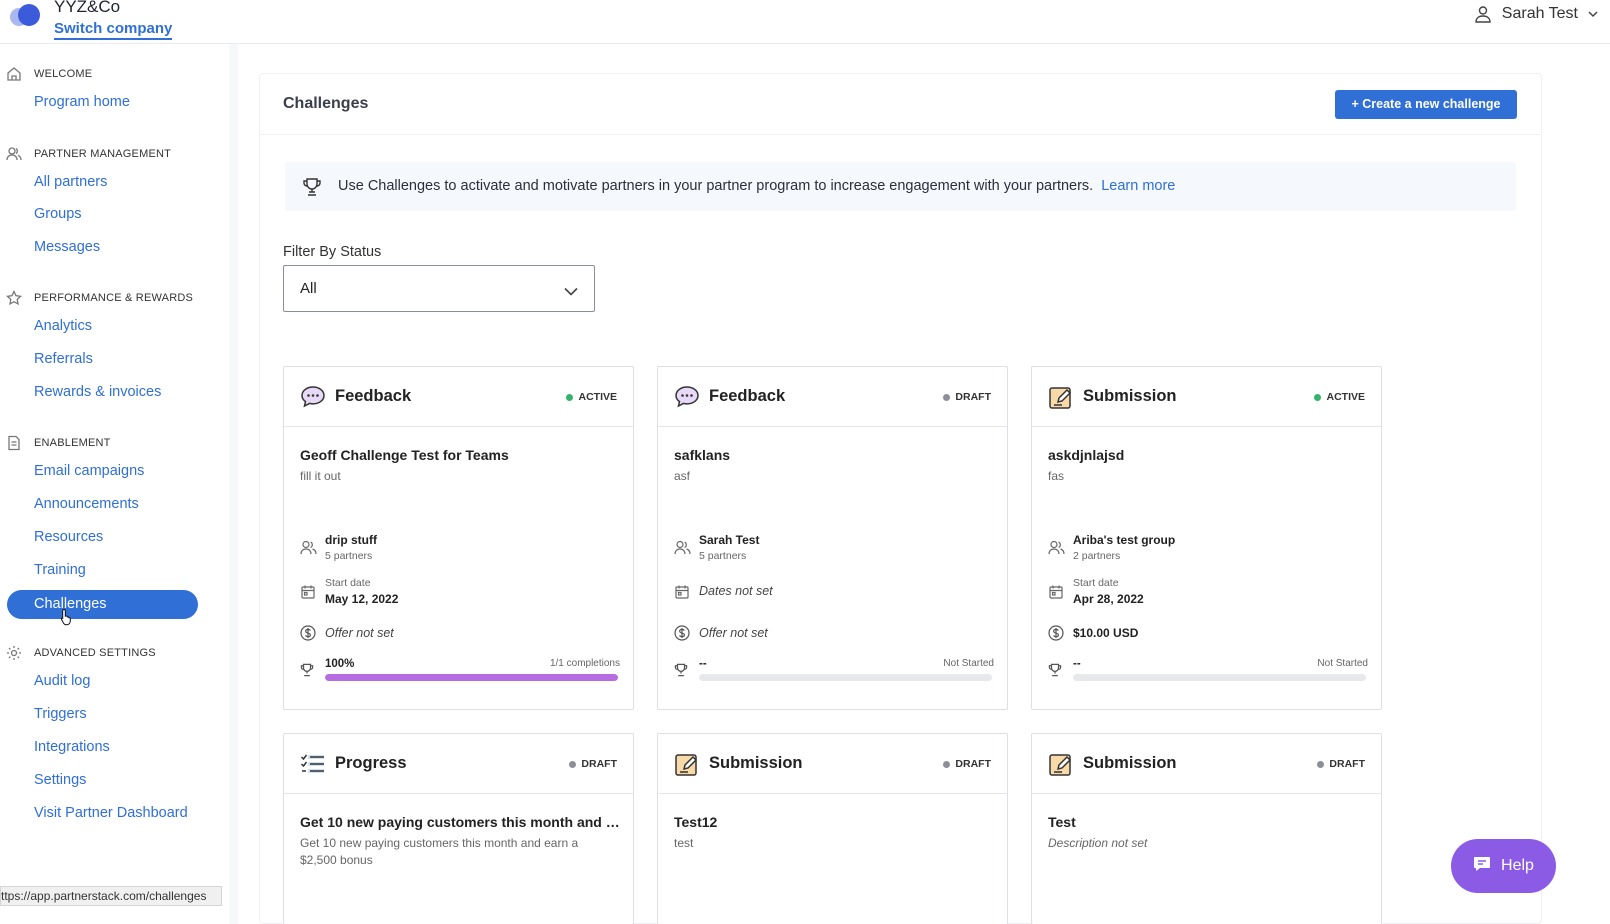  Describe the element at coordinates (362, 599) in the screenshot. I see `date-value: May 12, 2022` at that location.